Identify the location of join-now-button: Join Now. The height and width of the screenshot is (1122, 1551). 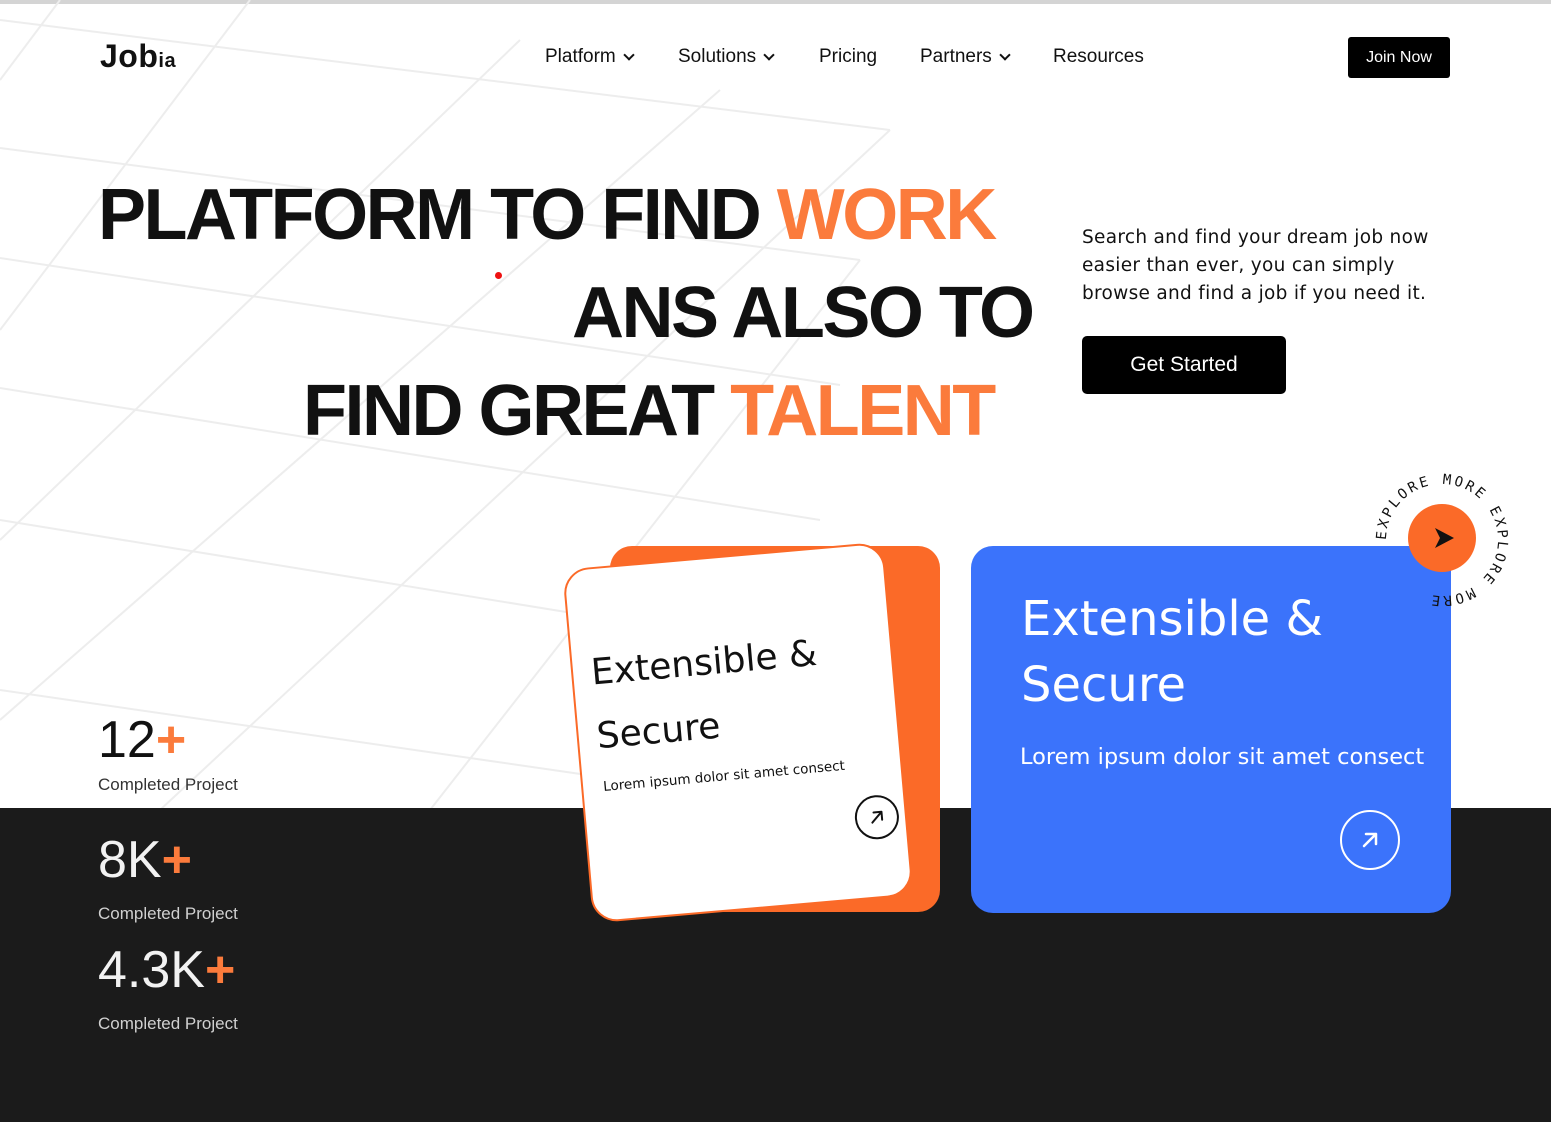
(1399, 57).